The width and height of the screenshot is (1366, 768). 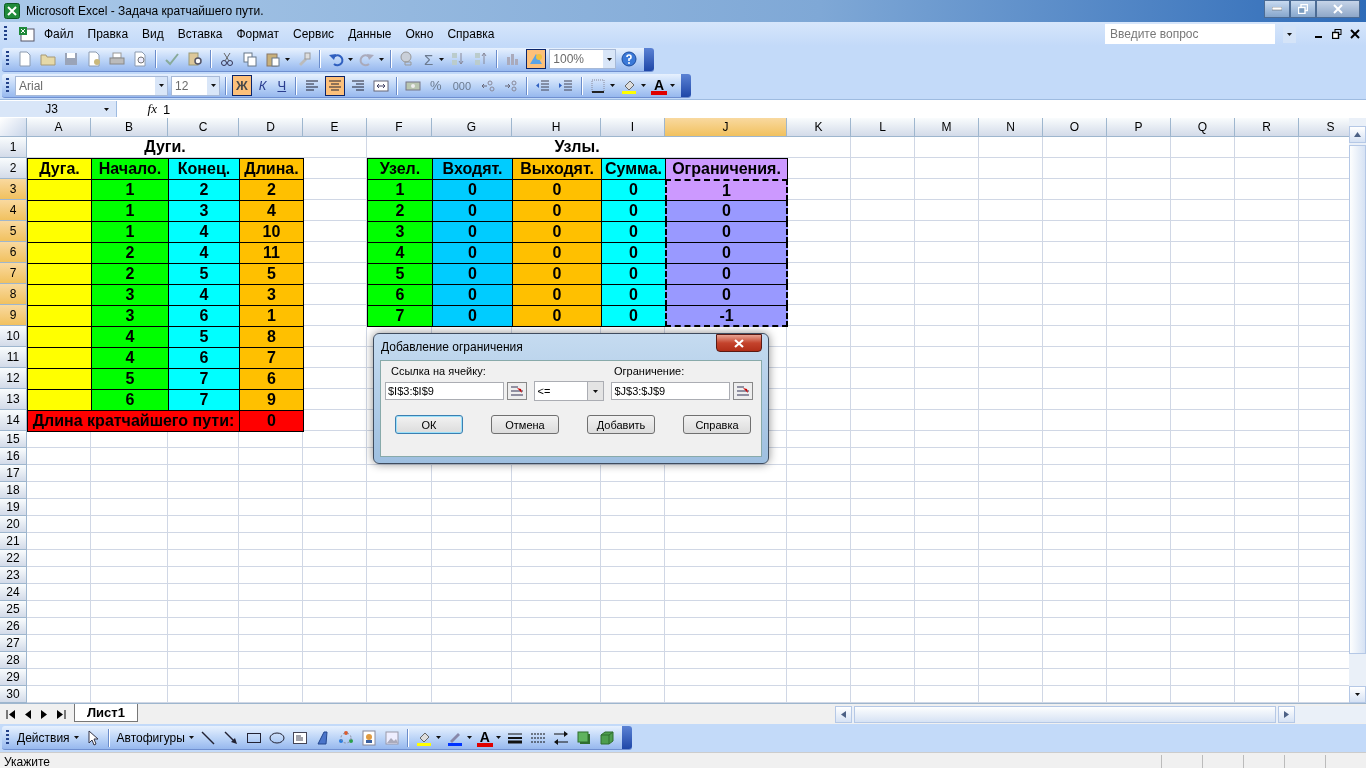 What do you see at coordinates (419, 34) in the screenshot?
I see `menu-item: Окно` at bounding box center [419, 34].